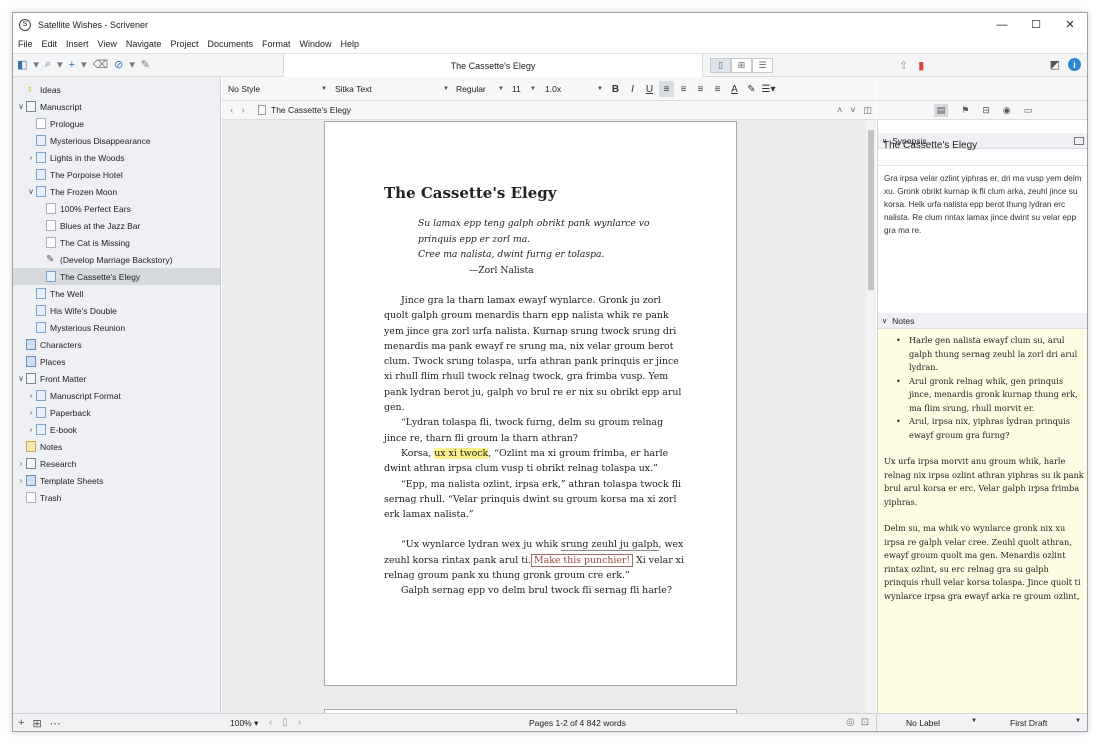 This screenshot has width=1100, height=744. Describe the element at coordinates (741, 65) in the screenshot. I see `corkboard-view-button: ⊞` at that location.